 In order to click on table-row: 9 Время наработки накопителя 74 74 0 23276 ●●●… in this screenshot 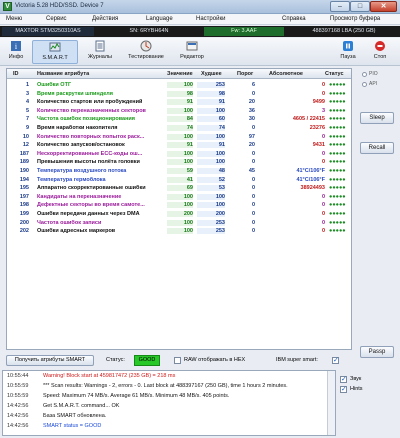, I will do `click(179, 128)`.